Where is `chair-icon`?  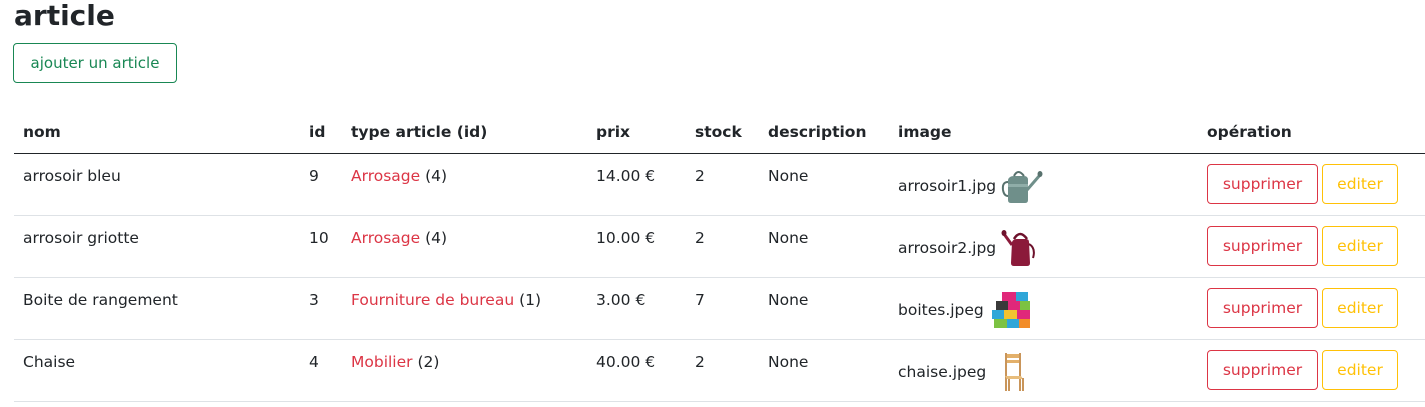 chair-icon is located at coordinates (1015, 372).